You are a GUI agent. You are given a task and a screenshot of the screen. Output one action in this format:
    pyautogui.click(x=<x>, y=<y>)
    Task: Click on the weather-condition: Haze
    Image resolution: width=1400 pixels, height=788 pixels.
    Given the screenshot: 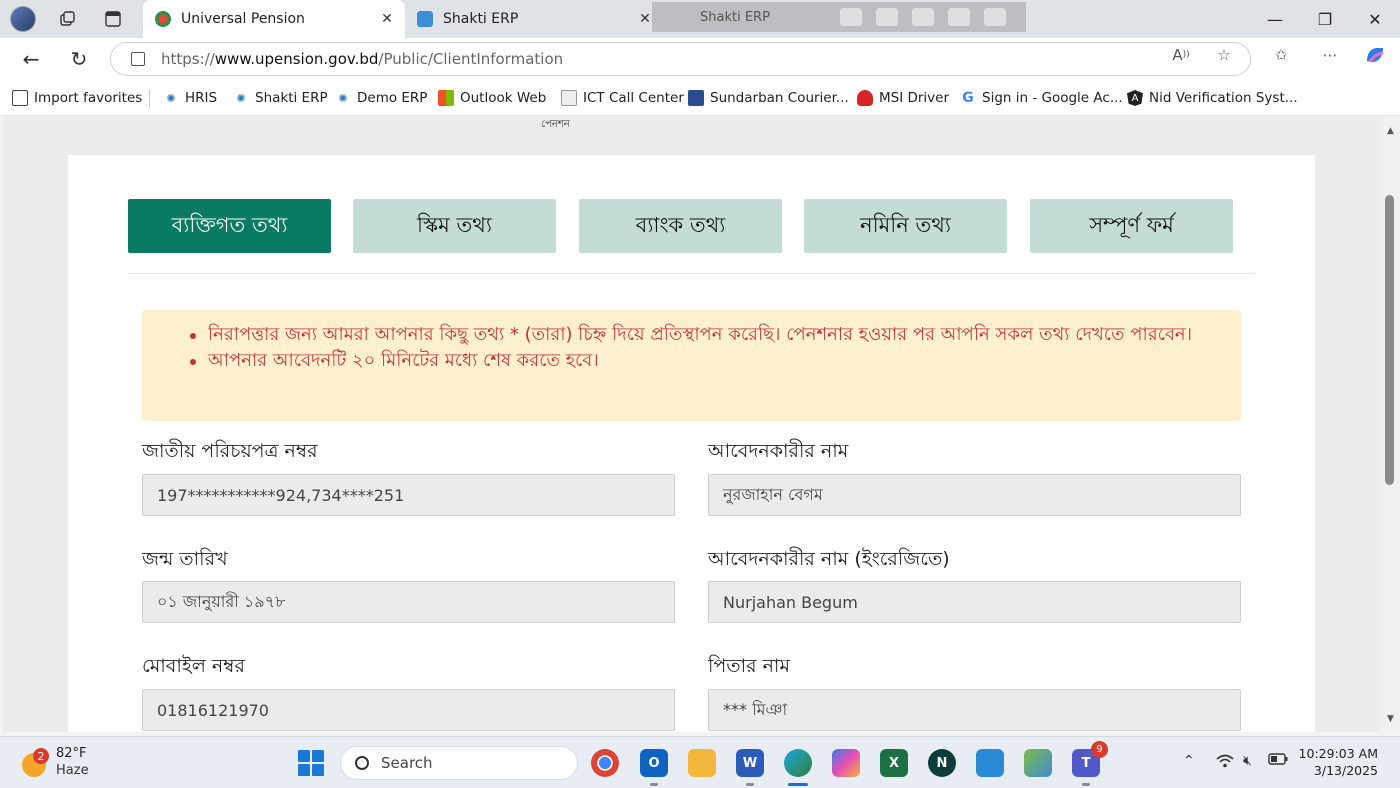 What is the action you would take?
    pyautogui.click(x=72, y=770)
    